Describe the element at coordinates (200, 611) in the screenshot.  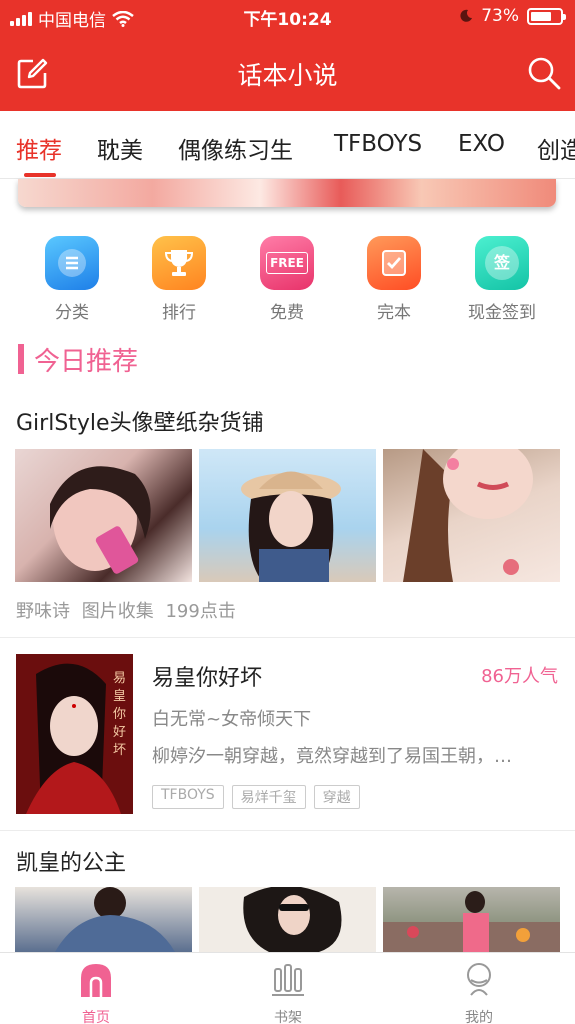
I see `album-clicks: 199点击` at that location.